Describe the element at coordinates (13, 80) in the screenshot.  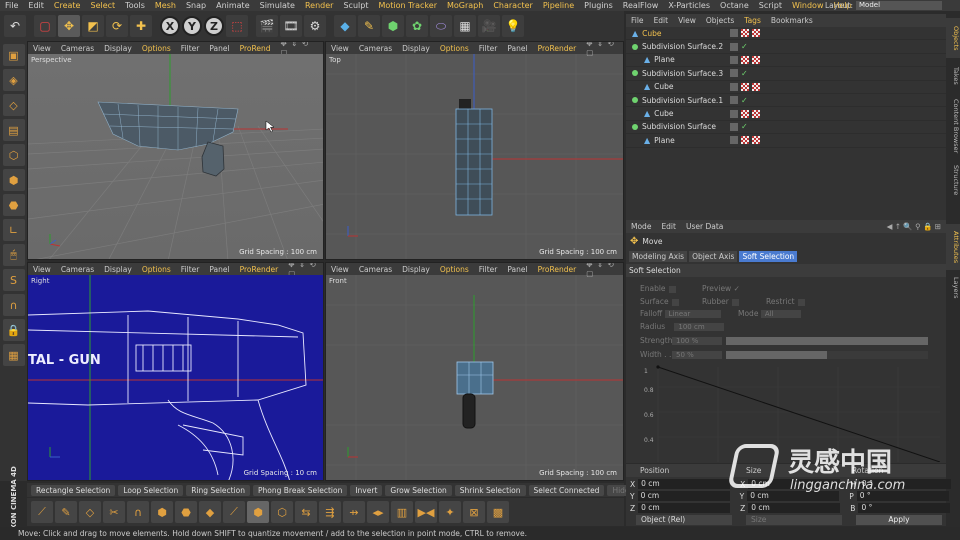
I see `model-mode-icon: ◈` at that location.